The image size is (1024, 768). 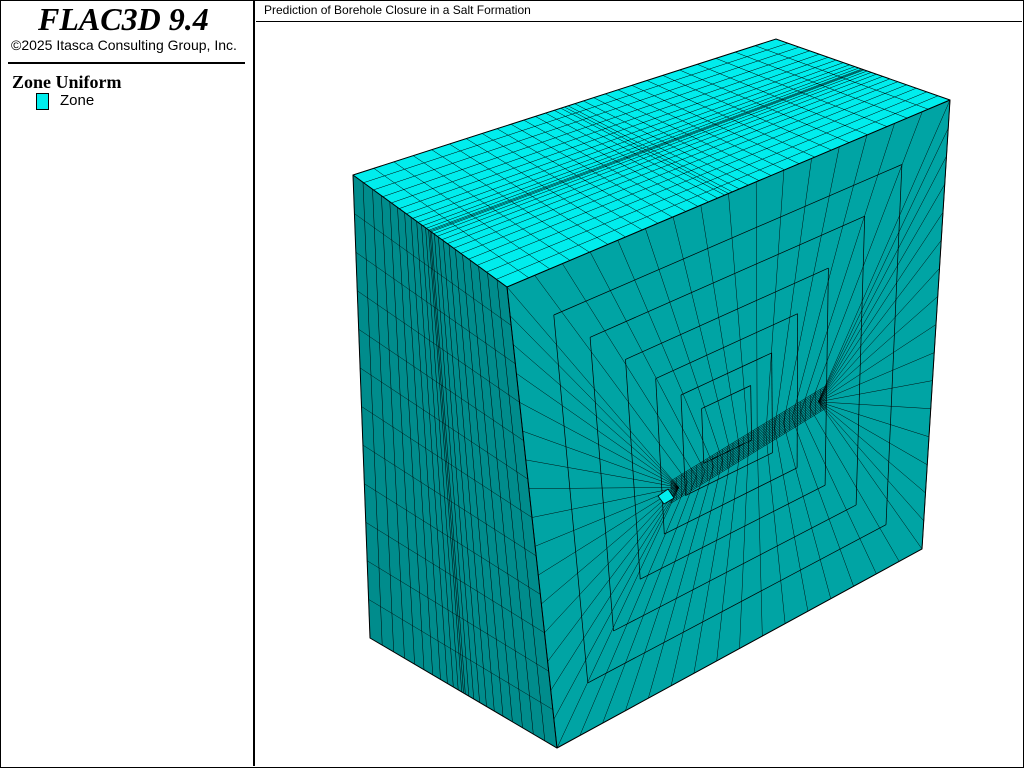 I want to click on legend-label-zone: Zone, so click(x=77, y=100).